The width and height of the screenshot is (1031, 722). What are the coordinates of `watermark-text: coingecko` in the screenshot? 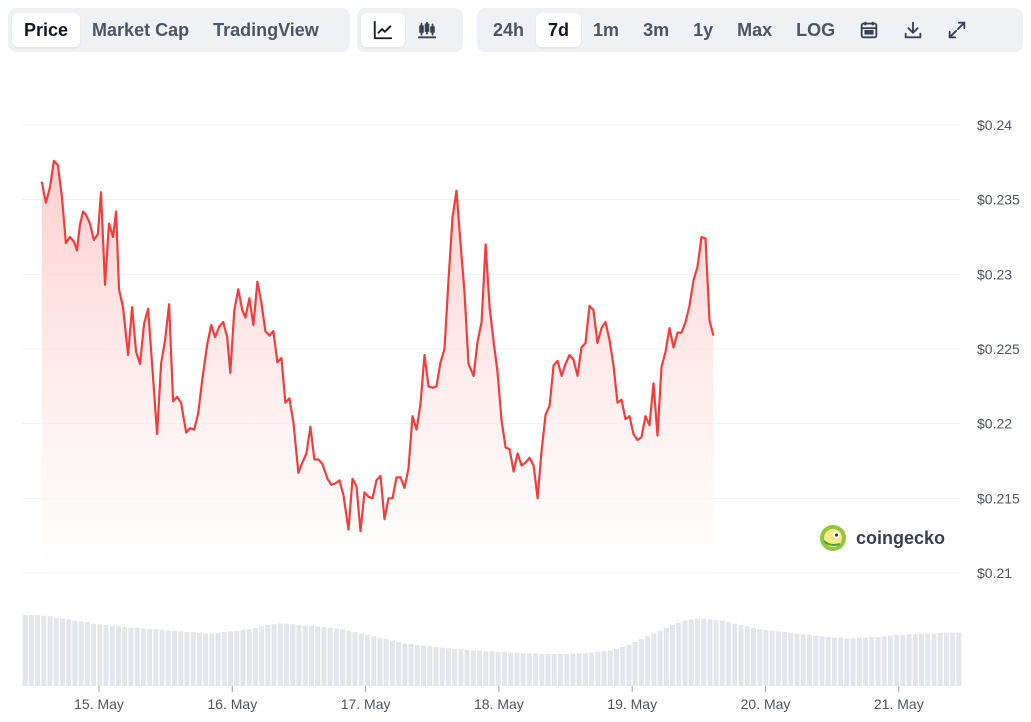 It's located at (900, 538).